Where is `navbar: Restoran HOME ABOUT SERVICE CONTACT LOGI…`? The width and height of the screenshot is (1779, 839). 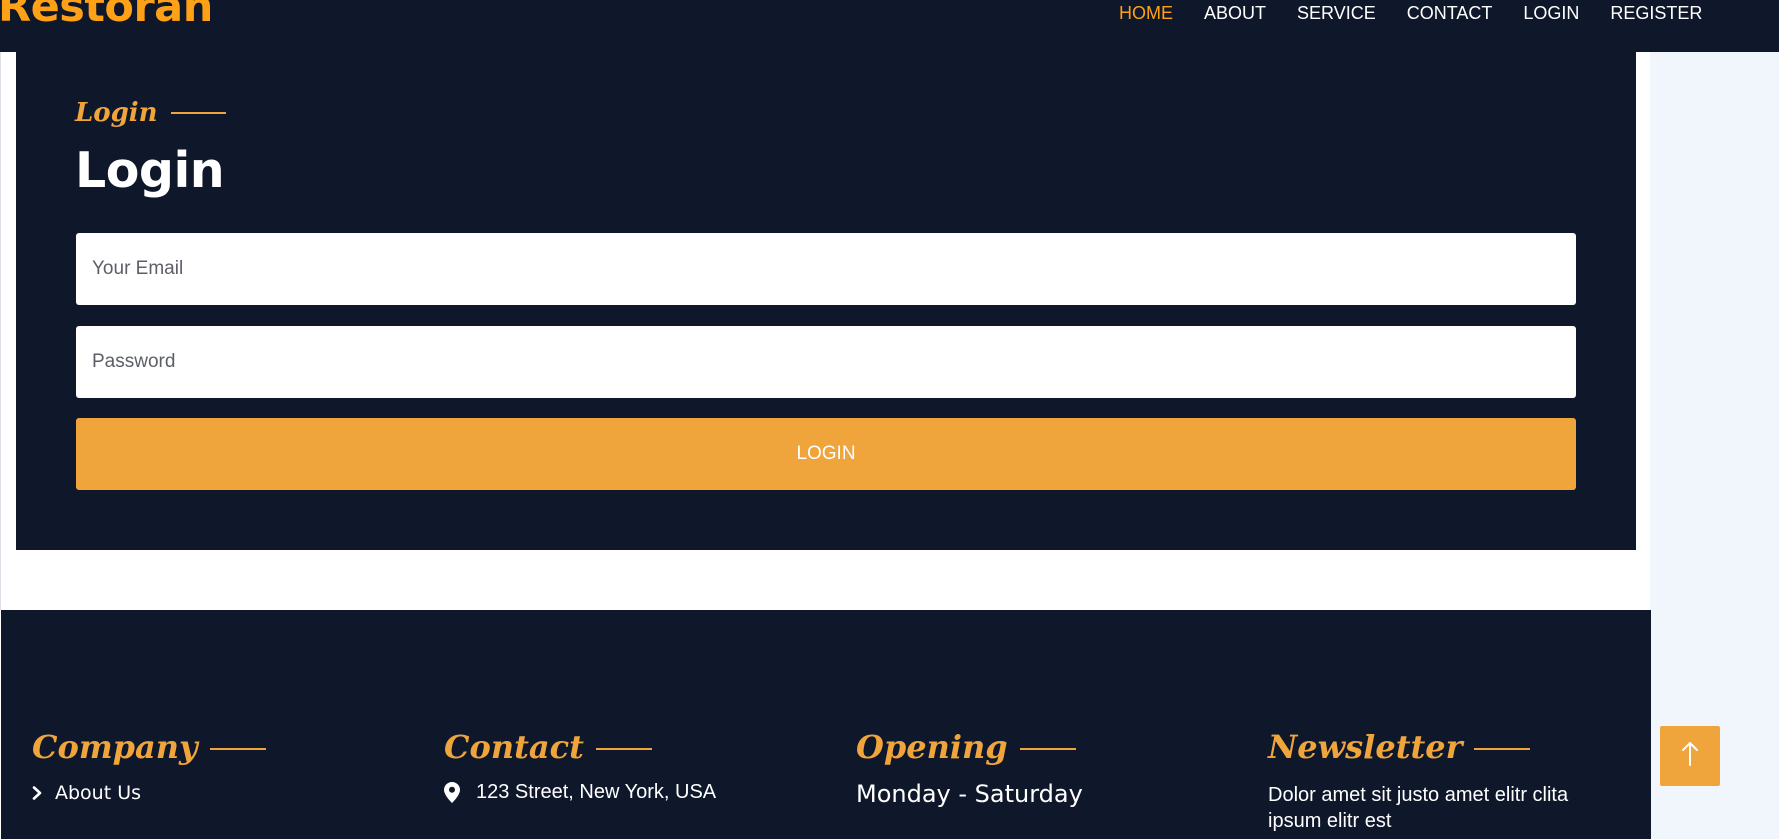
navbar: Restoran HOME ABOUT SERVICE CONTACT LOGI… is located at coordinates (889, 26).